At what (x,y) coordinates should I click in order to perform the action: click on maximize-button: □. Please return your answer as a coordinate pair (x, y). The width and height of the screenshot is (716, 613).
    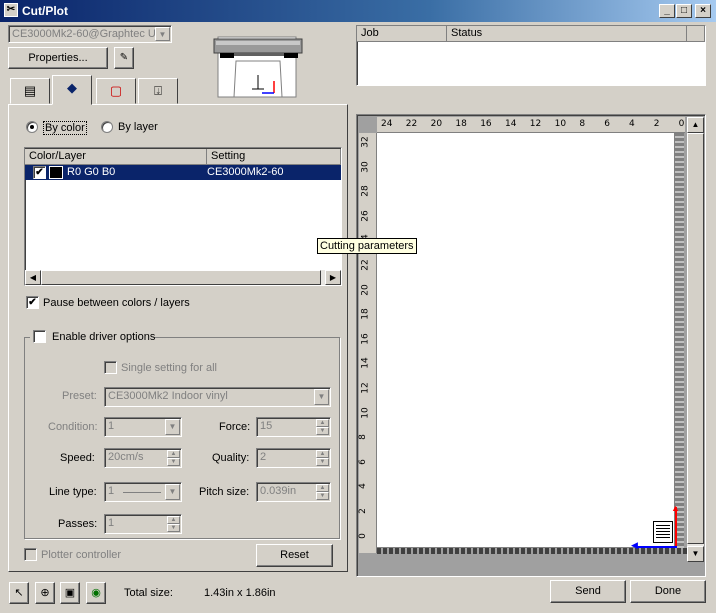
    Looking at the image, I should click on (684, 11).